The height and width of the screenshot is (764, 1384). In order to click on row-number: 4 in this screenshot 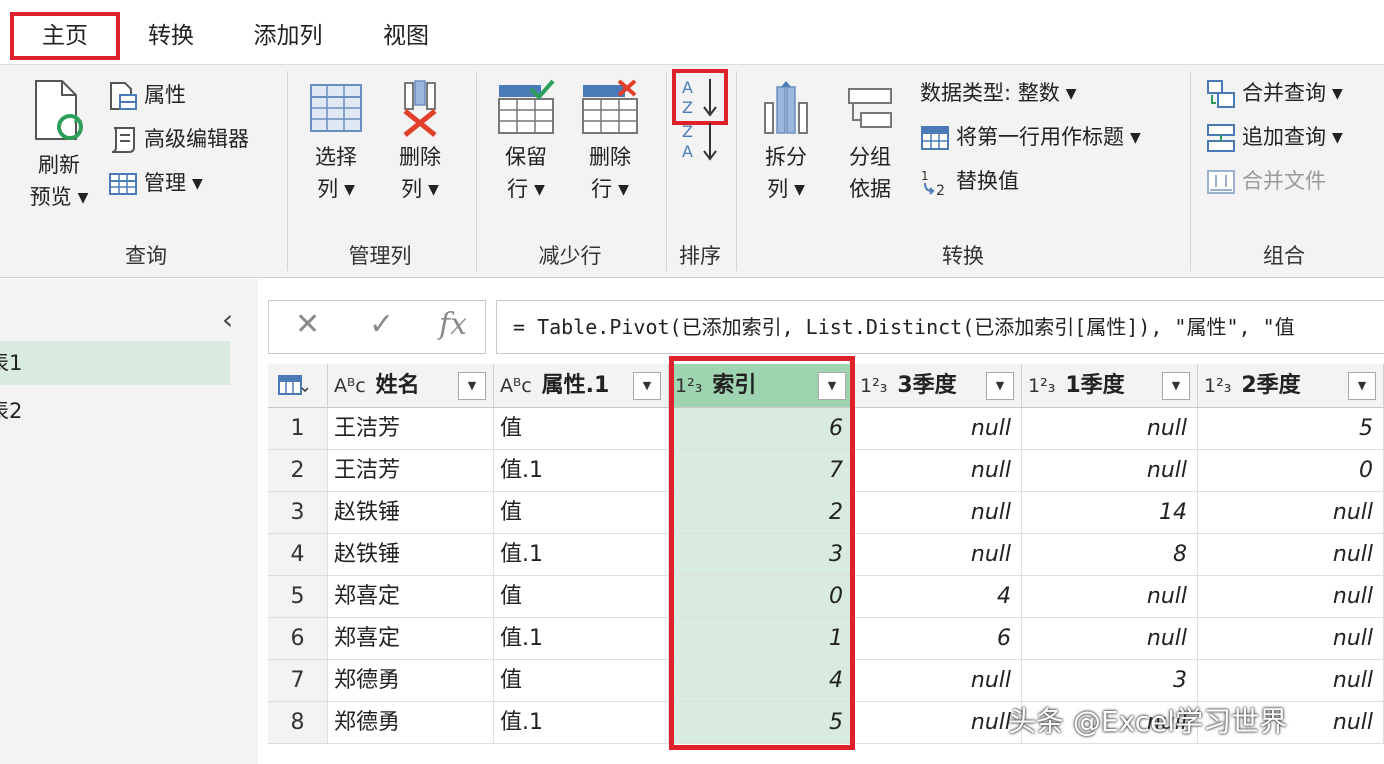, I will do `click(298, 555)`.